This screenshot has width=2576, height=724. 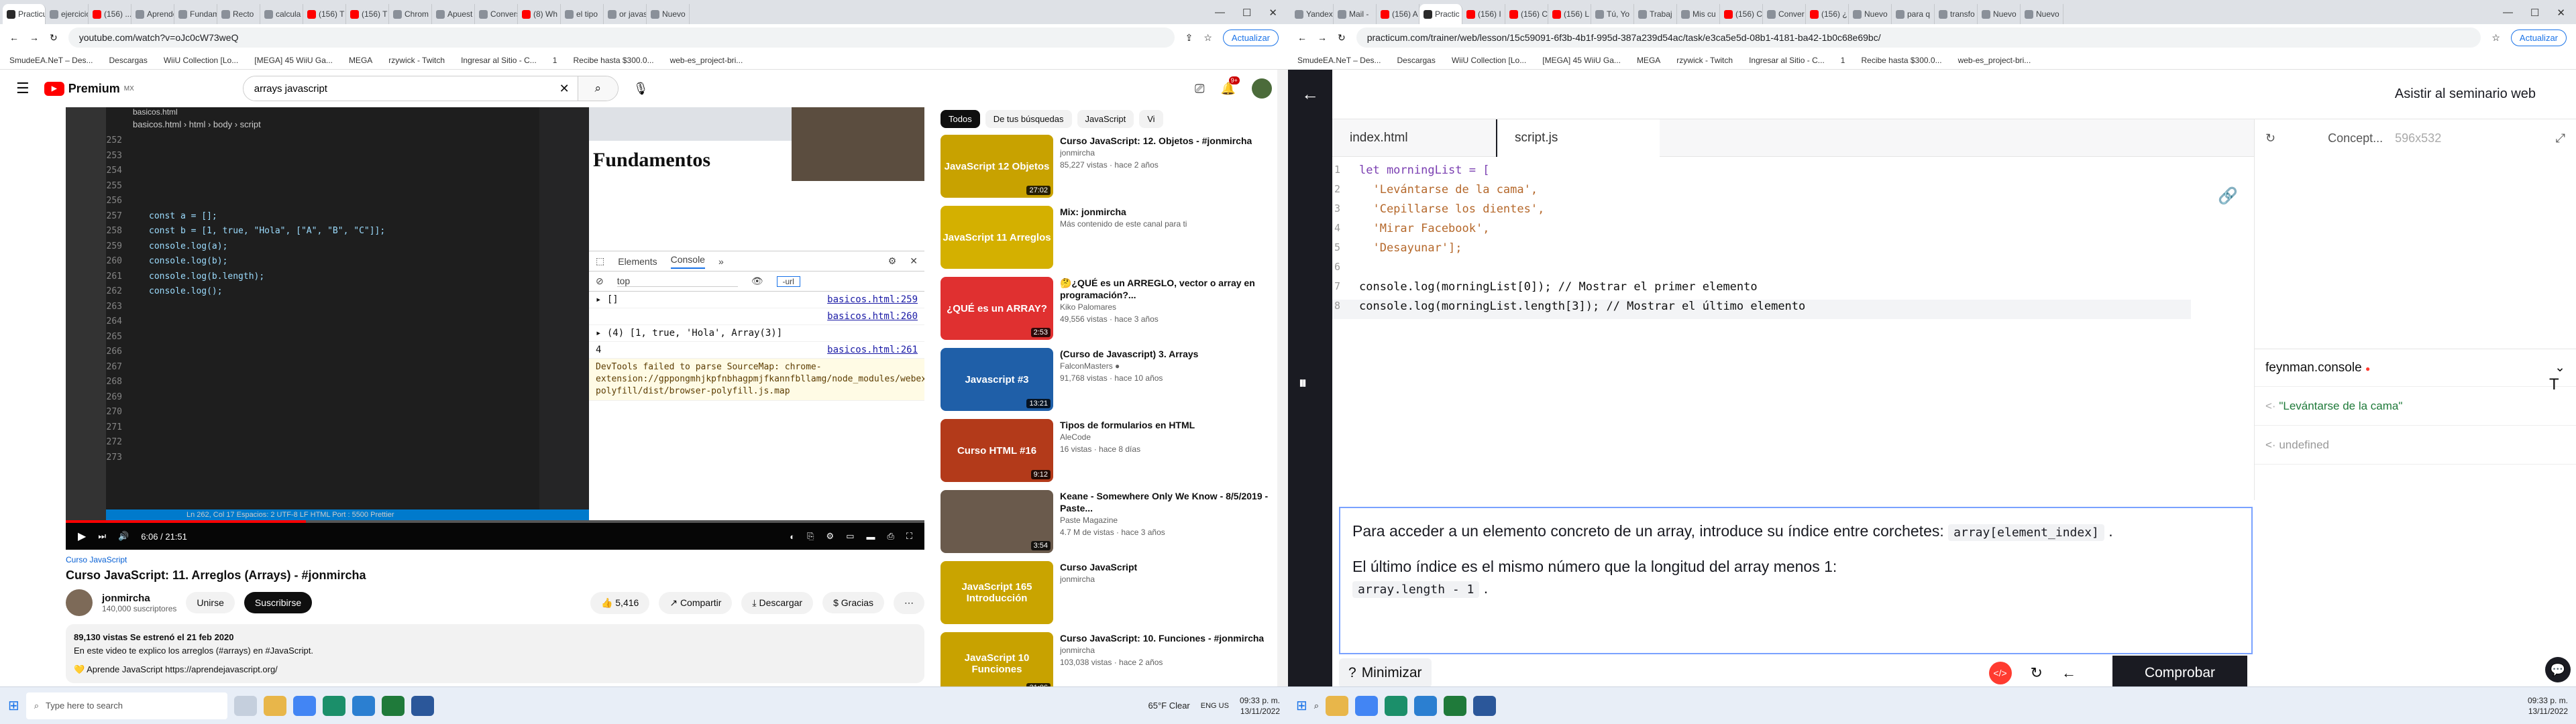 I want to click on browser-tab: (156) L, so click(x=1569, y=14).